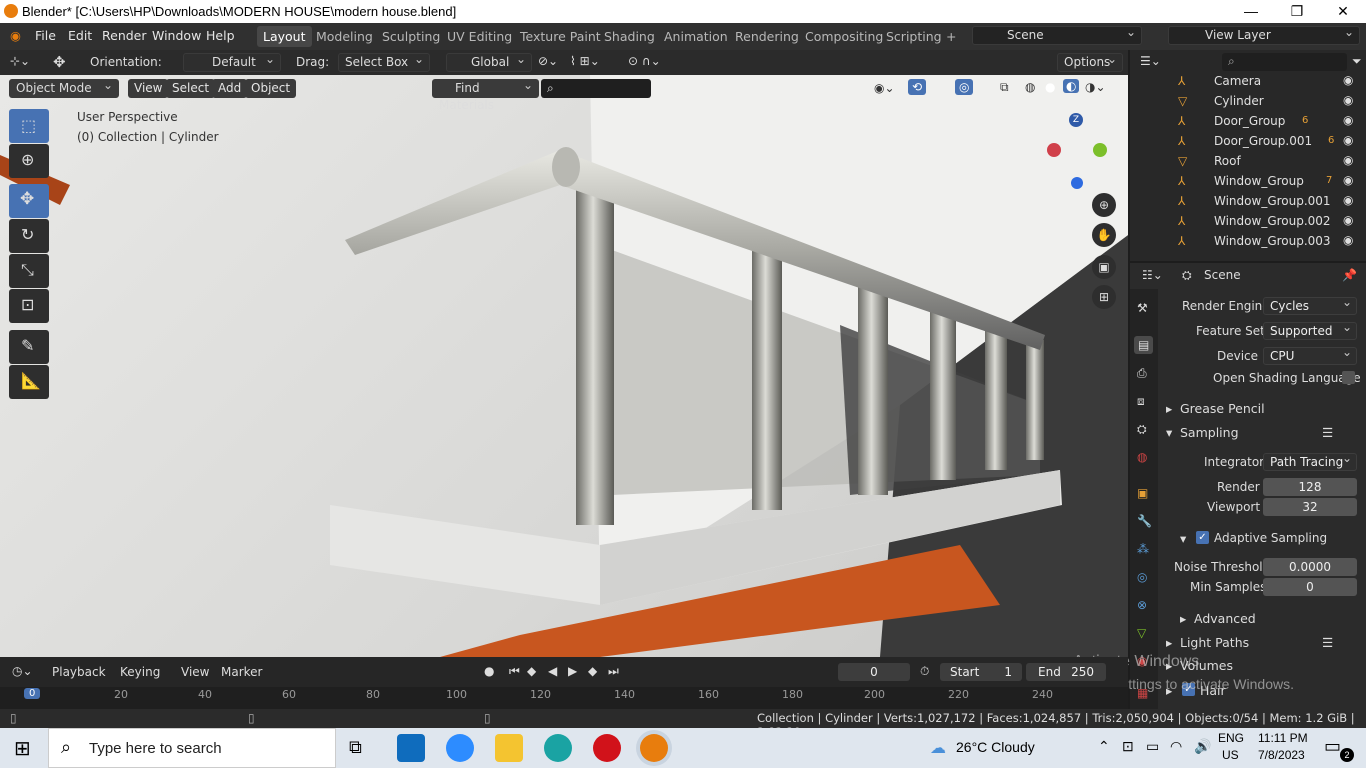 This screenshot has width=1366, height=768. I want to click on pin-icon: 📌, so click(1349, 275).